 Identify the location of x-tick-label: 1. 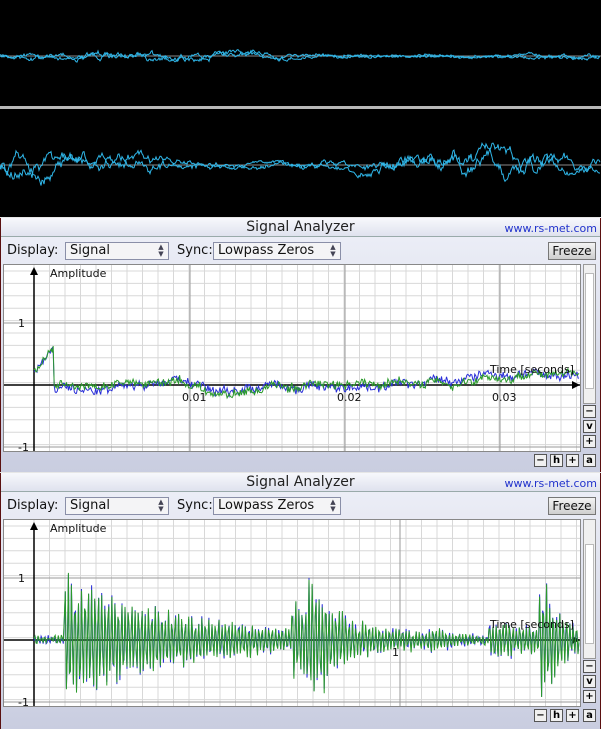
(395, 652).